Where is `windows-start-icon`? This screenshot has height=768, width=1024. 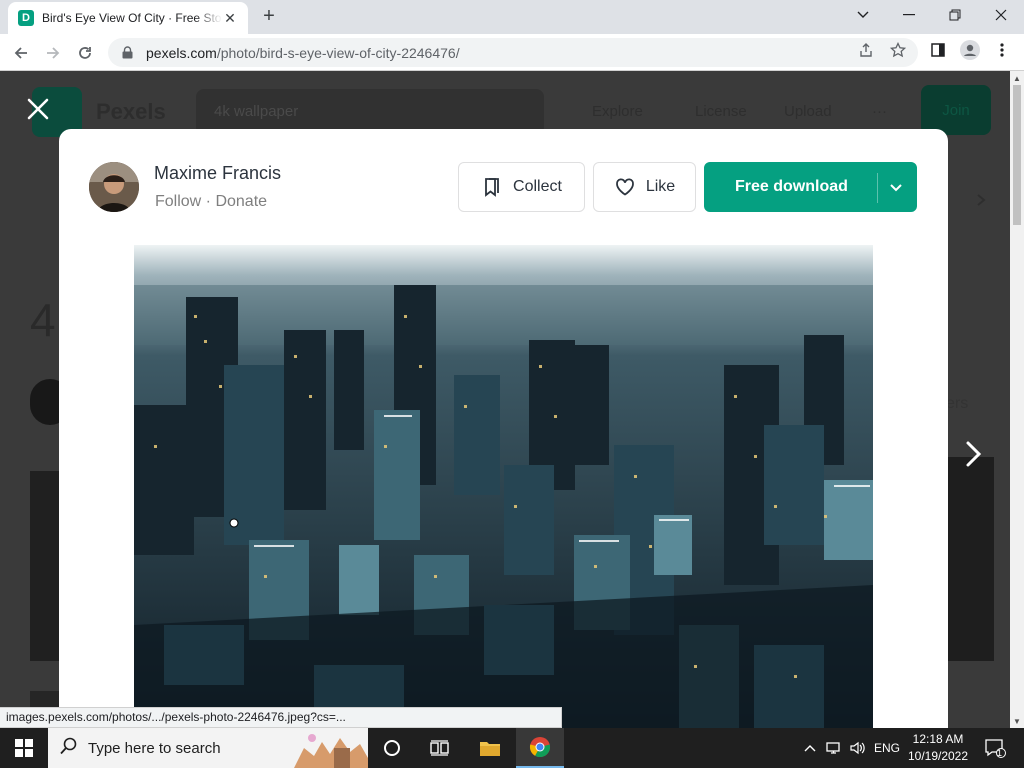
windows-start-icon is located at coordinates (24, 748).